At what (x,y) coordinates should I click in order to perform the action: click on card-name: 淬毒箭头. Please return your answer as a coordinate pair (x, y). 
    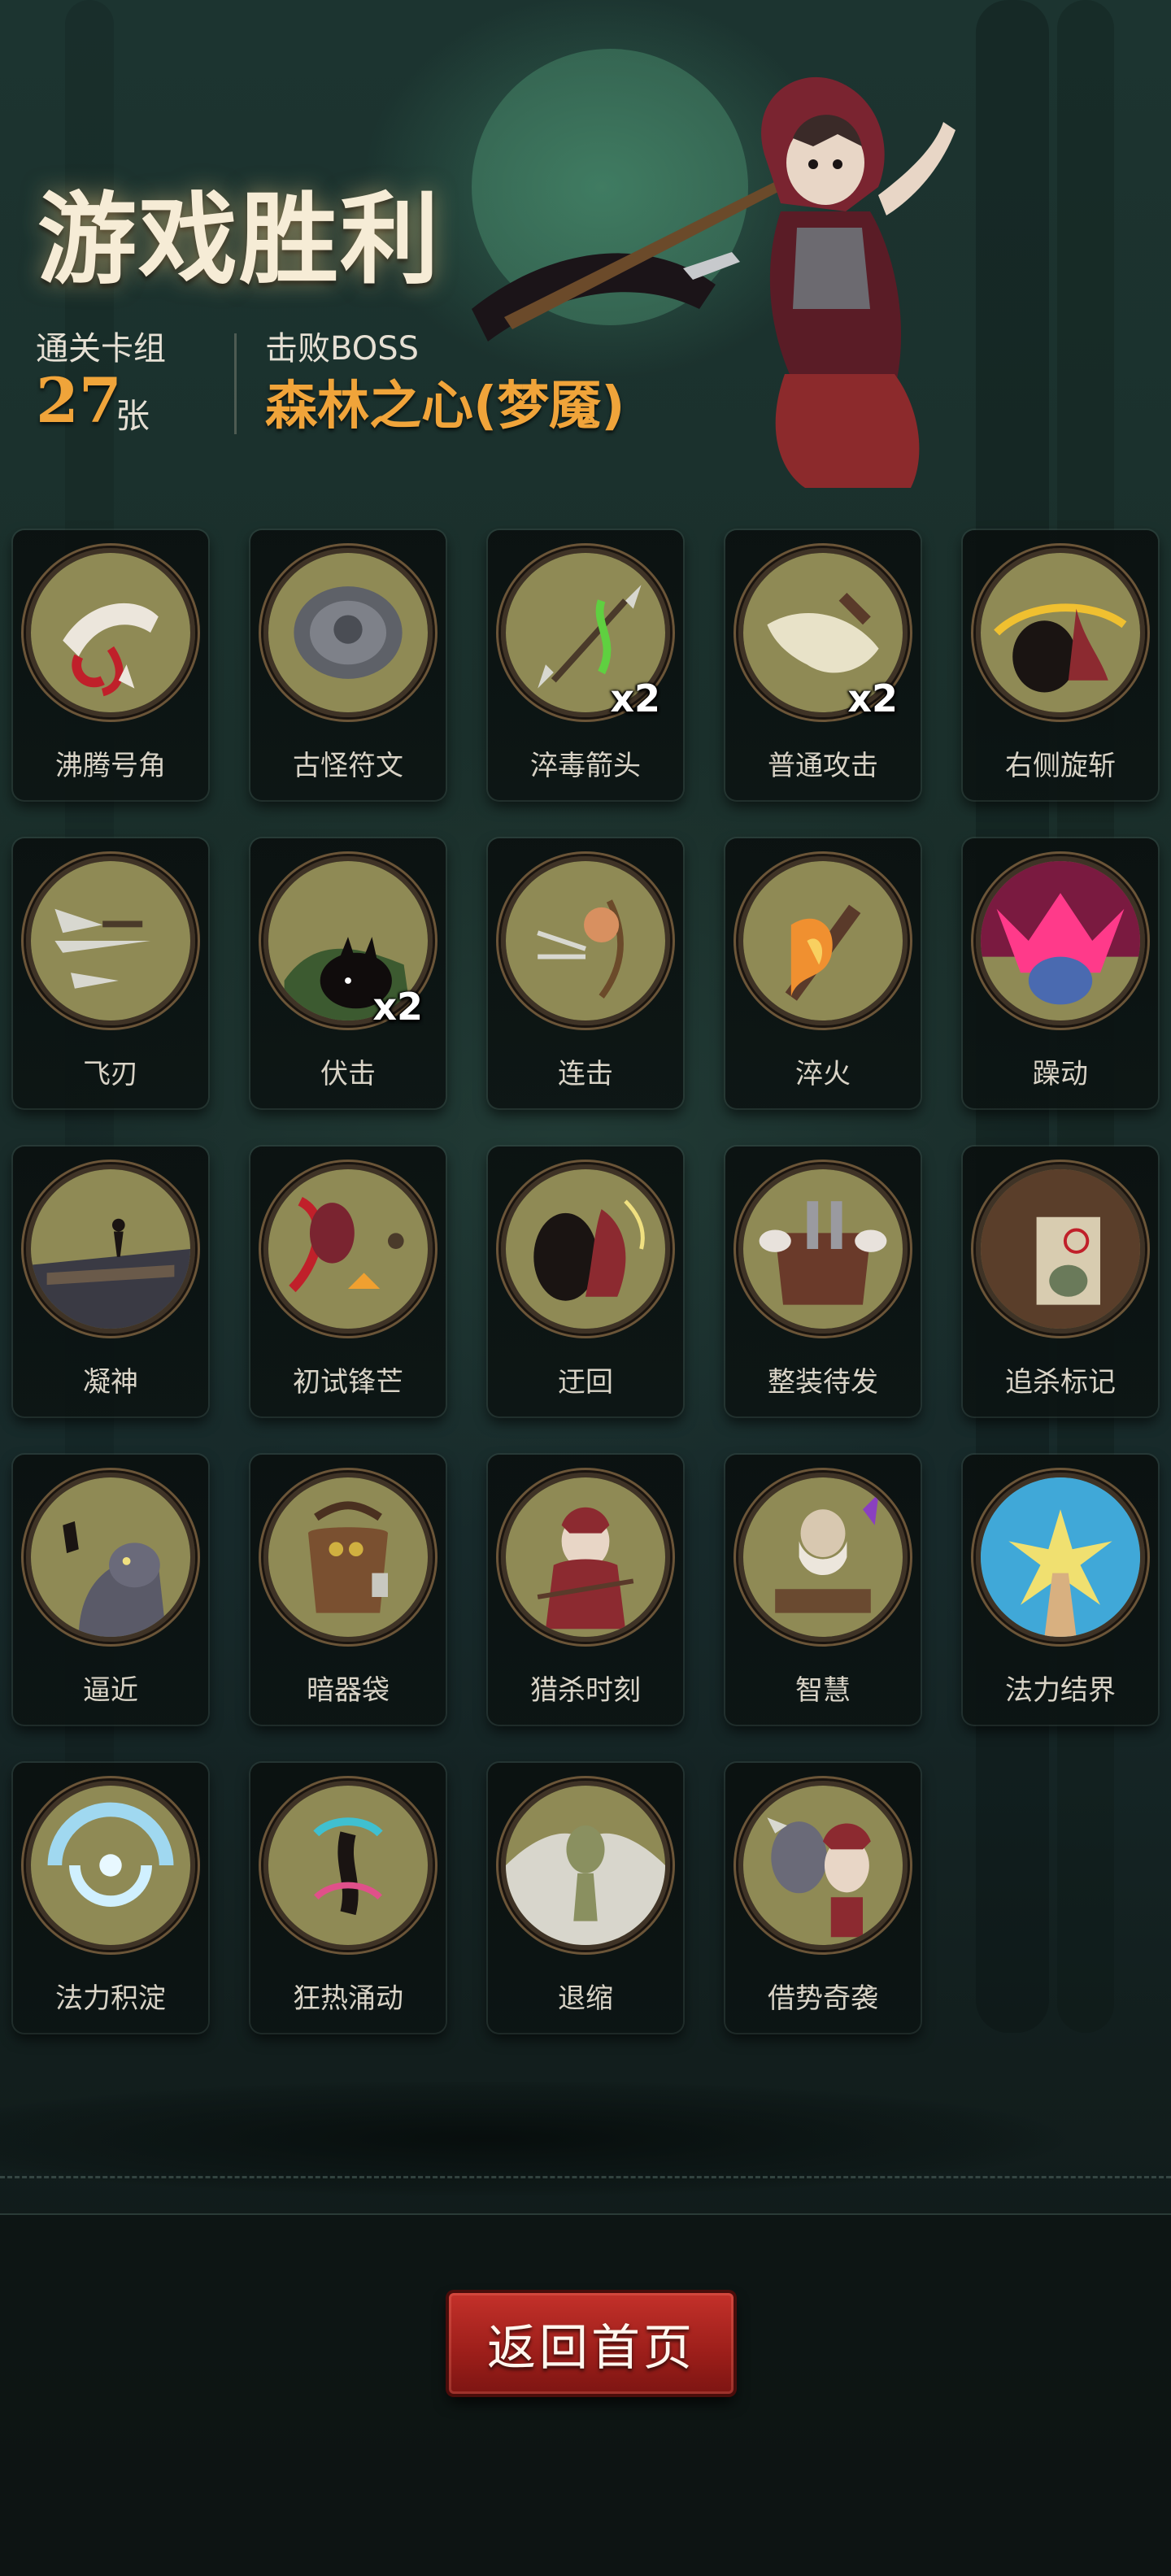
    Looking at the image, I should click on (585, 766).